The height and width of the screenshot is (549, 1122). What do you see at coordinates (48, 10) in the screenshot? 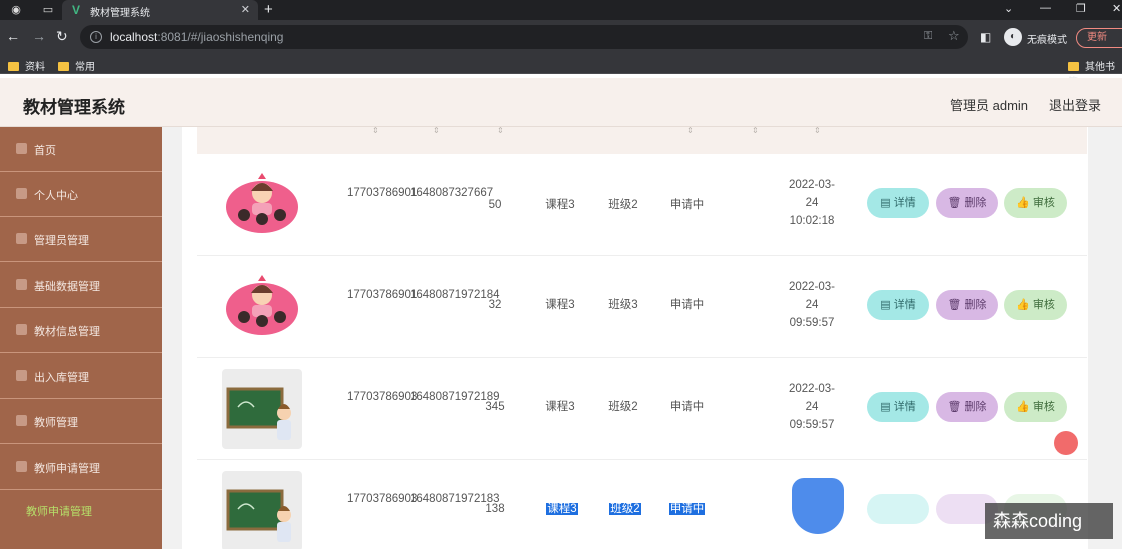
I see `window-icon: ▭` at bounding box center [48, 10].